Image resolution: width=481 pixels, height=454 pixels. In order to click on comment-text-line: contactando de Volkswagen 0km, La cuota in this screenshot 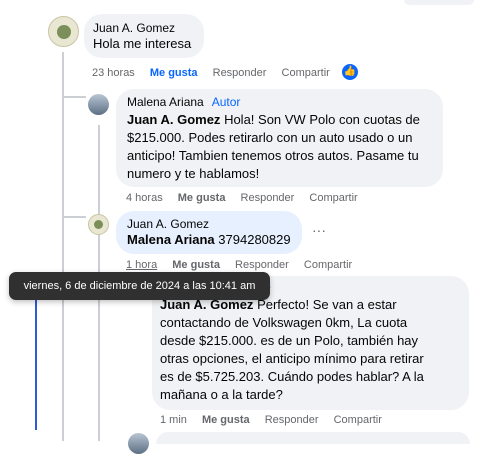, I will do `click(284, 322)`.